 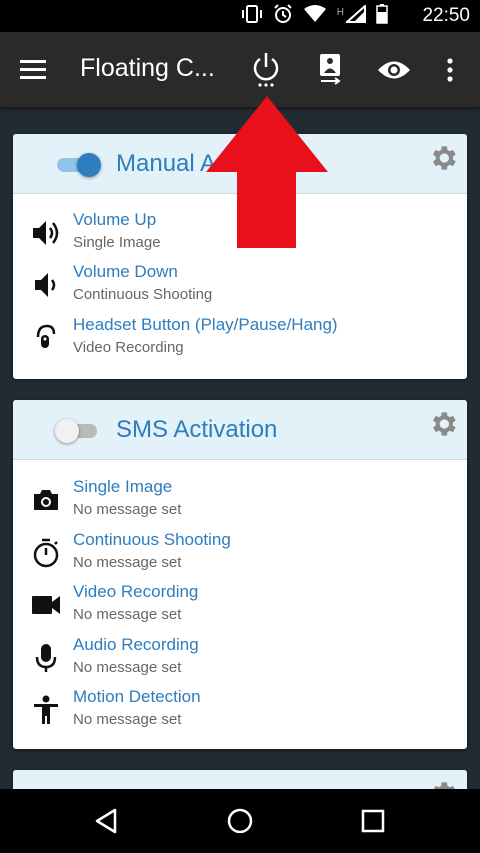 What do you see at coordinates (77, 430) in the screenshot?
I see `sms-activation-toggle` at bounding box center [77, 430].